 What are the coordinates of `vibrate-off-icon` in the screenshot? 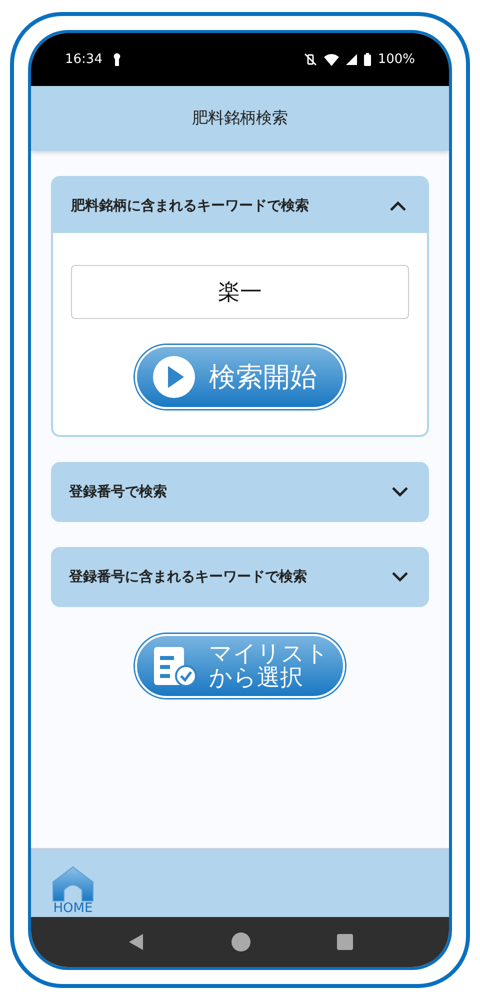 It's located at (310, 59).